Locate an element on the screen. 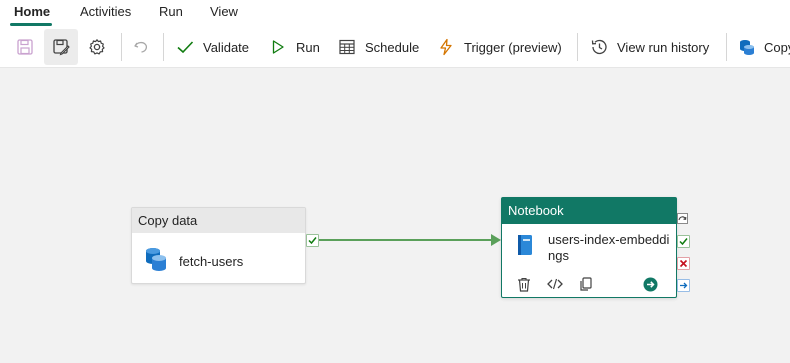  view-run-history-button: View run history is located at coordinates (649, 47).